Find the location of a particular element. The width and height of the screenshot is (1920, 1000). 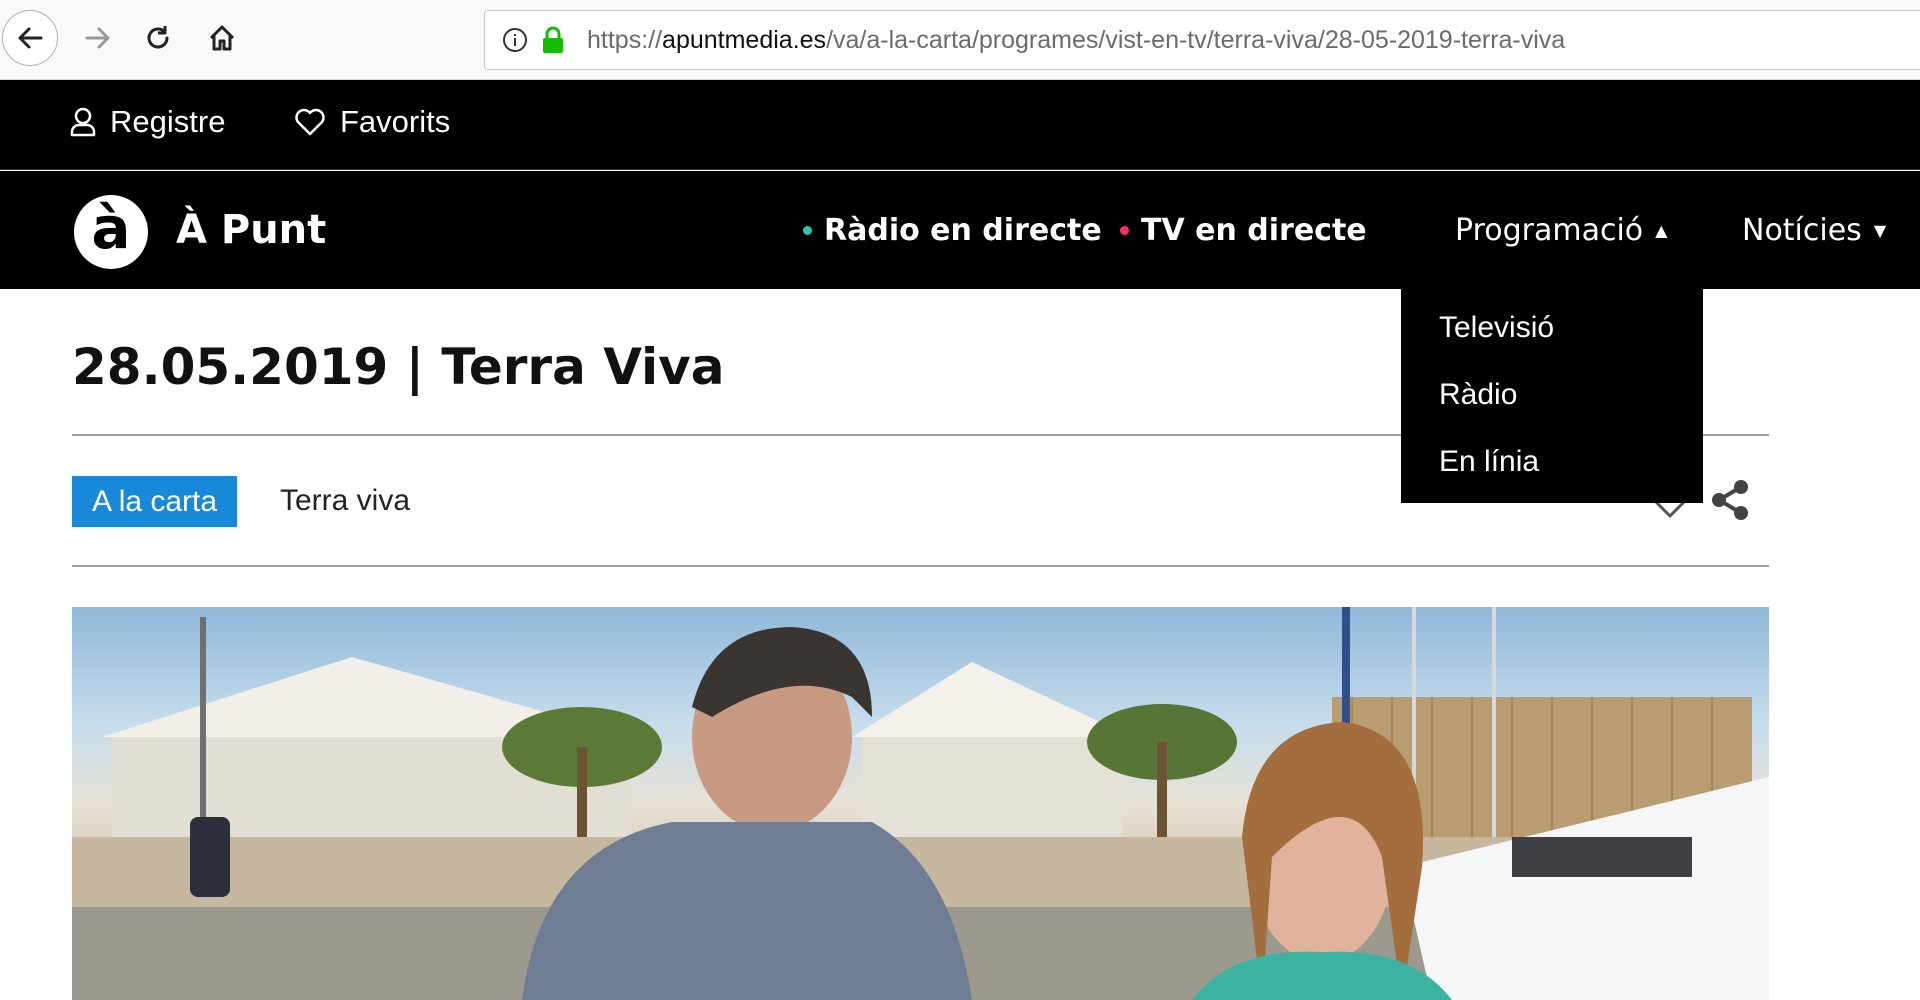

programacio-dropdown: Televisió Ràdio En línia is located at coordinates (1552, 396).